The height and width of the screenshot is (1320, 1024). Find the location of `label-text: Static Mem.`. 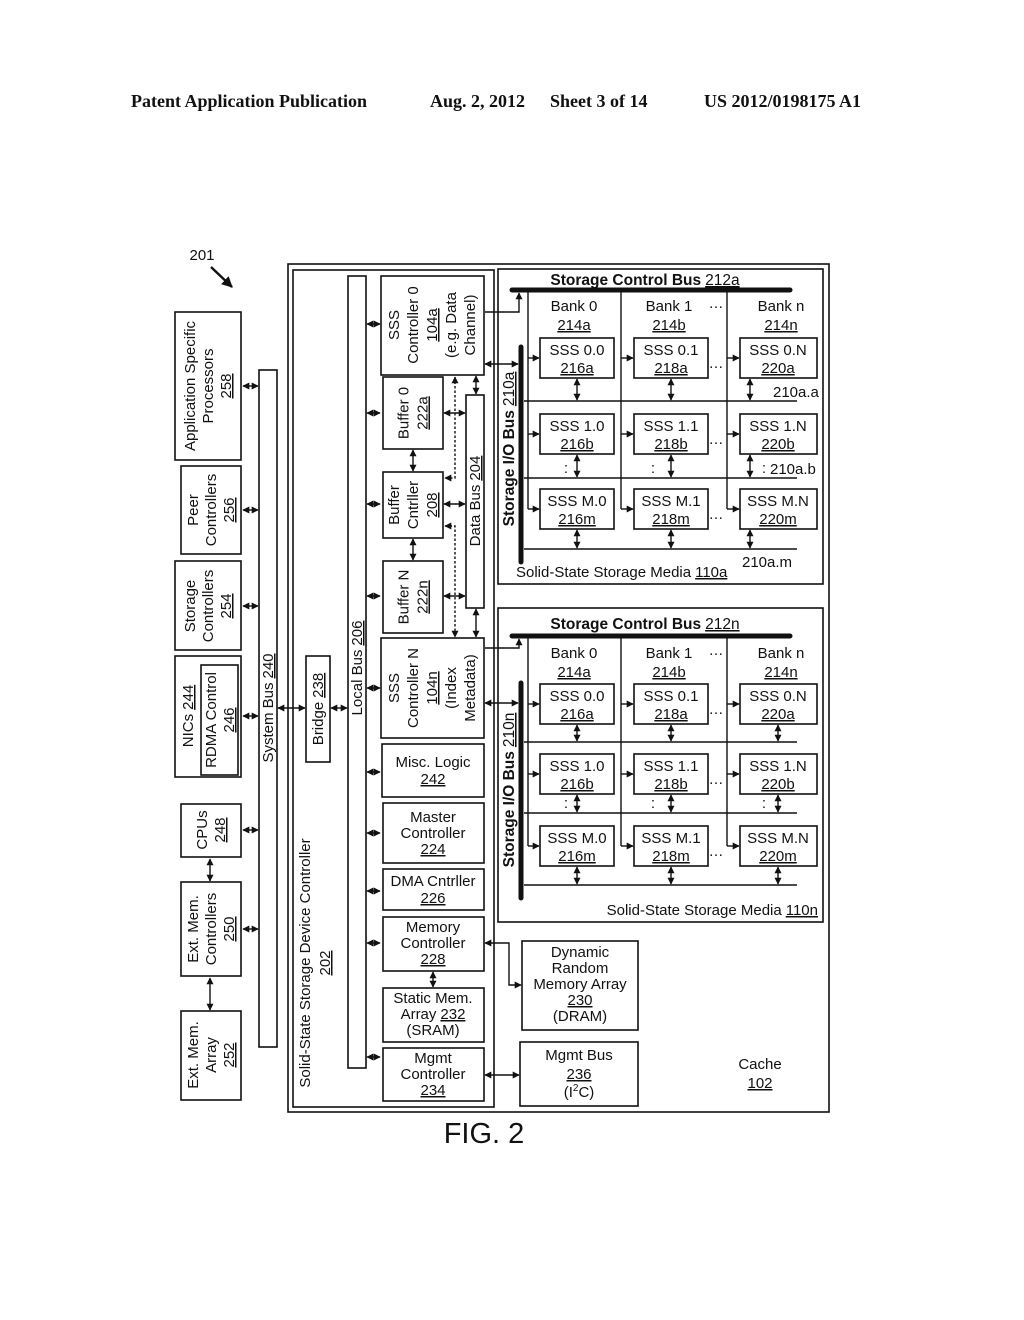

label-text: Static Mem. is located at coordinates (432, 998).